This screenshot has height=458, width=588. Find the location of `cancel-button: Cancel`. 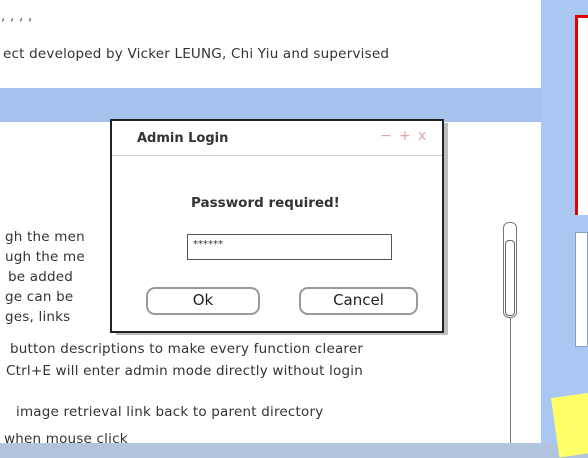

cancel-button: Cancel is located at coordinates (358, 301).